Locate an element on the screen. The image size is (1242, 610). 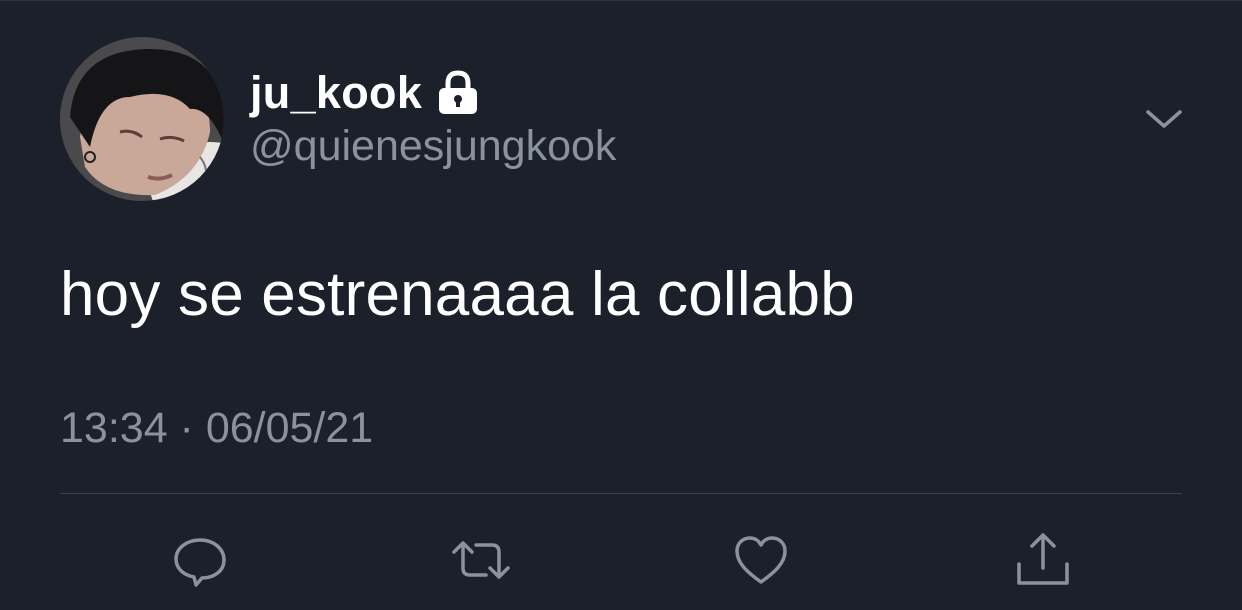
reply-button is located at coordinates (200, 560).